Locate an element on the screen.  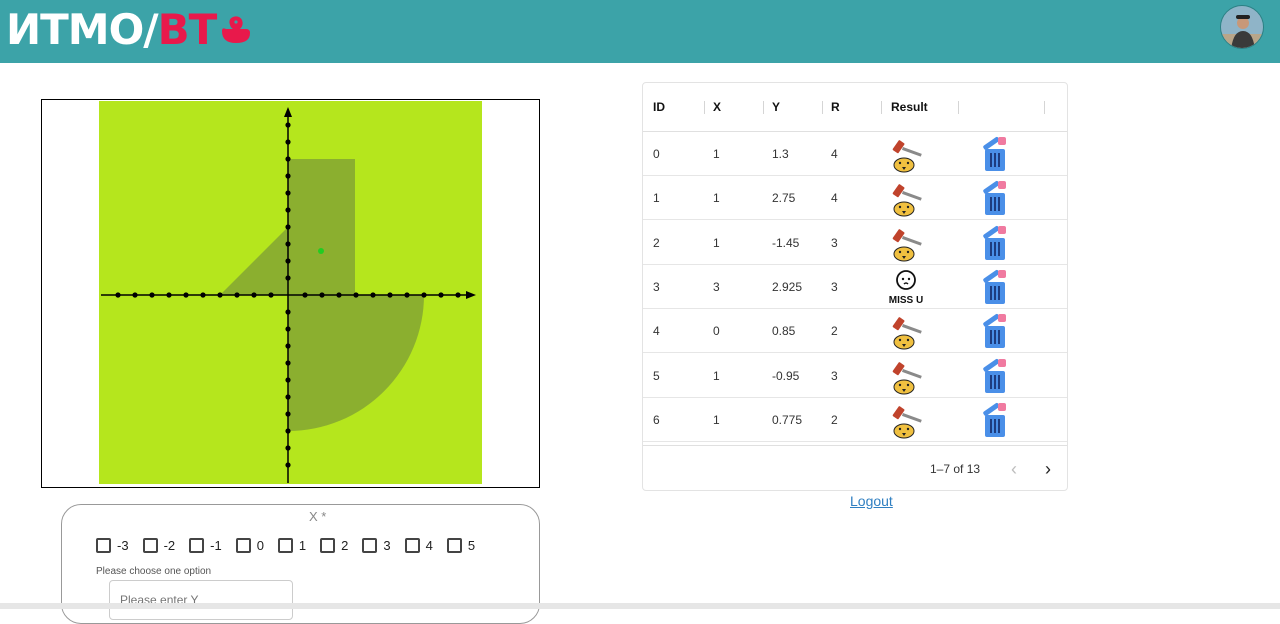
column-header-result: Result is located at coordinates (909, 107).